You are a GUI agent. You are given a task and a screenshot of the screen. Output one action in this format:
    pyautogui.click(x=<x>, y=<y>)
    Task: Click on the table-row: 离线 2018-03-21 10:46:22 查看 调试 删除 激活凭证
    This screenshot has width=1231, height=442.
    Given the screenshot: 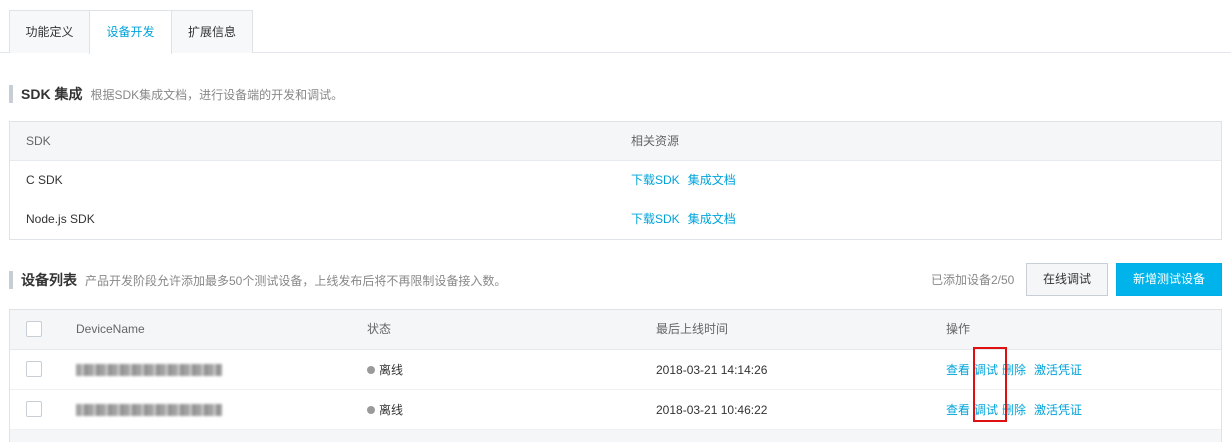 What is the action you would take?
    pyautogui.click(x=615, y=410)
    